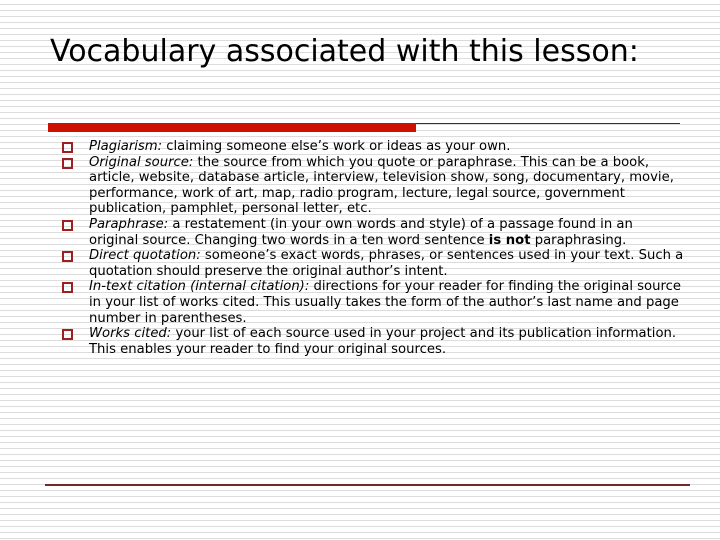  I want to click on page-title: Vocabulary associated with this lesson:, so click(344, 51).